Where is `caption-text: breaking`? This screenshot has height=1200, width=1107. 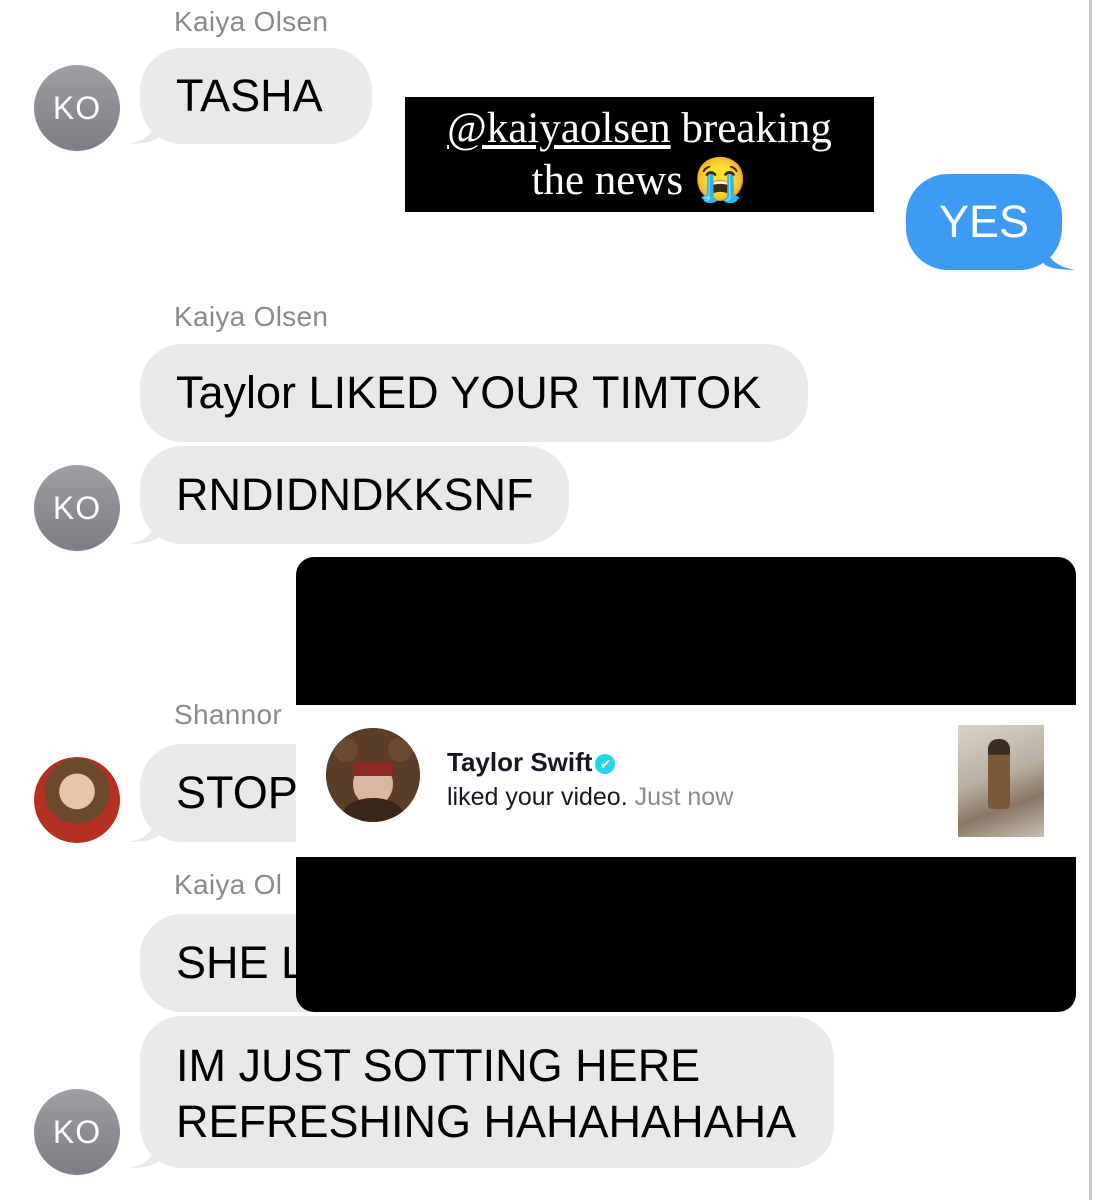 caption-text: breaking is located at coordinates (751, 128).